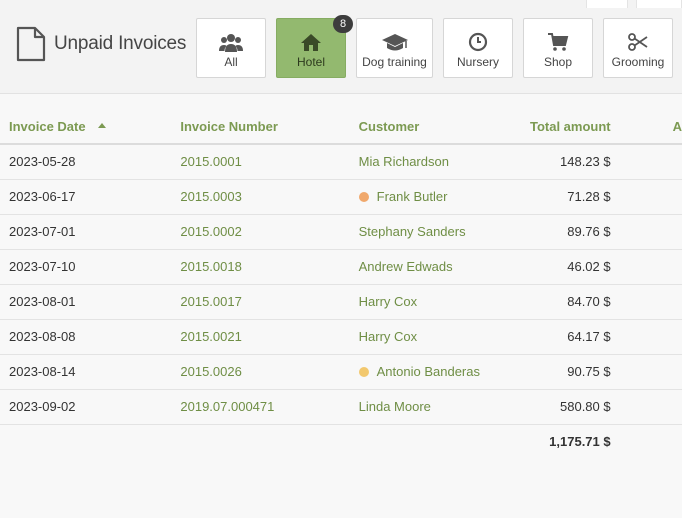 This screenshot has height=518, width=682. What do you see at coordinates (477, 62) in the screenshot?
I see `tab-label: Nursery` at bounding box center [477, 62].